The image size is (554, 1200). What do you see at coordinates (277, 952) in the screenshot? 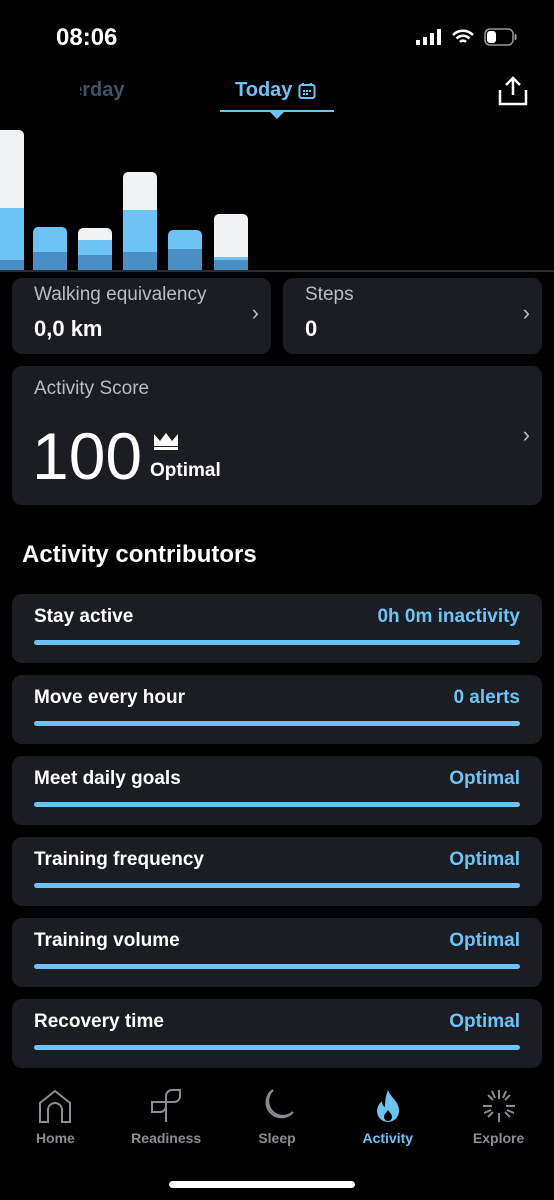
I see `contributor-training-volume: Training volume Optimal` at bounding box center [277, 952].